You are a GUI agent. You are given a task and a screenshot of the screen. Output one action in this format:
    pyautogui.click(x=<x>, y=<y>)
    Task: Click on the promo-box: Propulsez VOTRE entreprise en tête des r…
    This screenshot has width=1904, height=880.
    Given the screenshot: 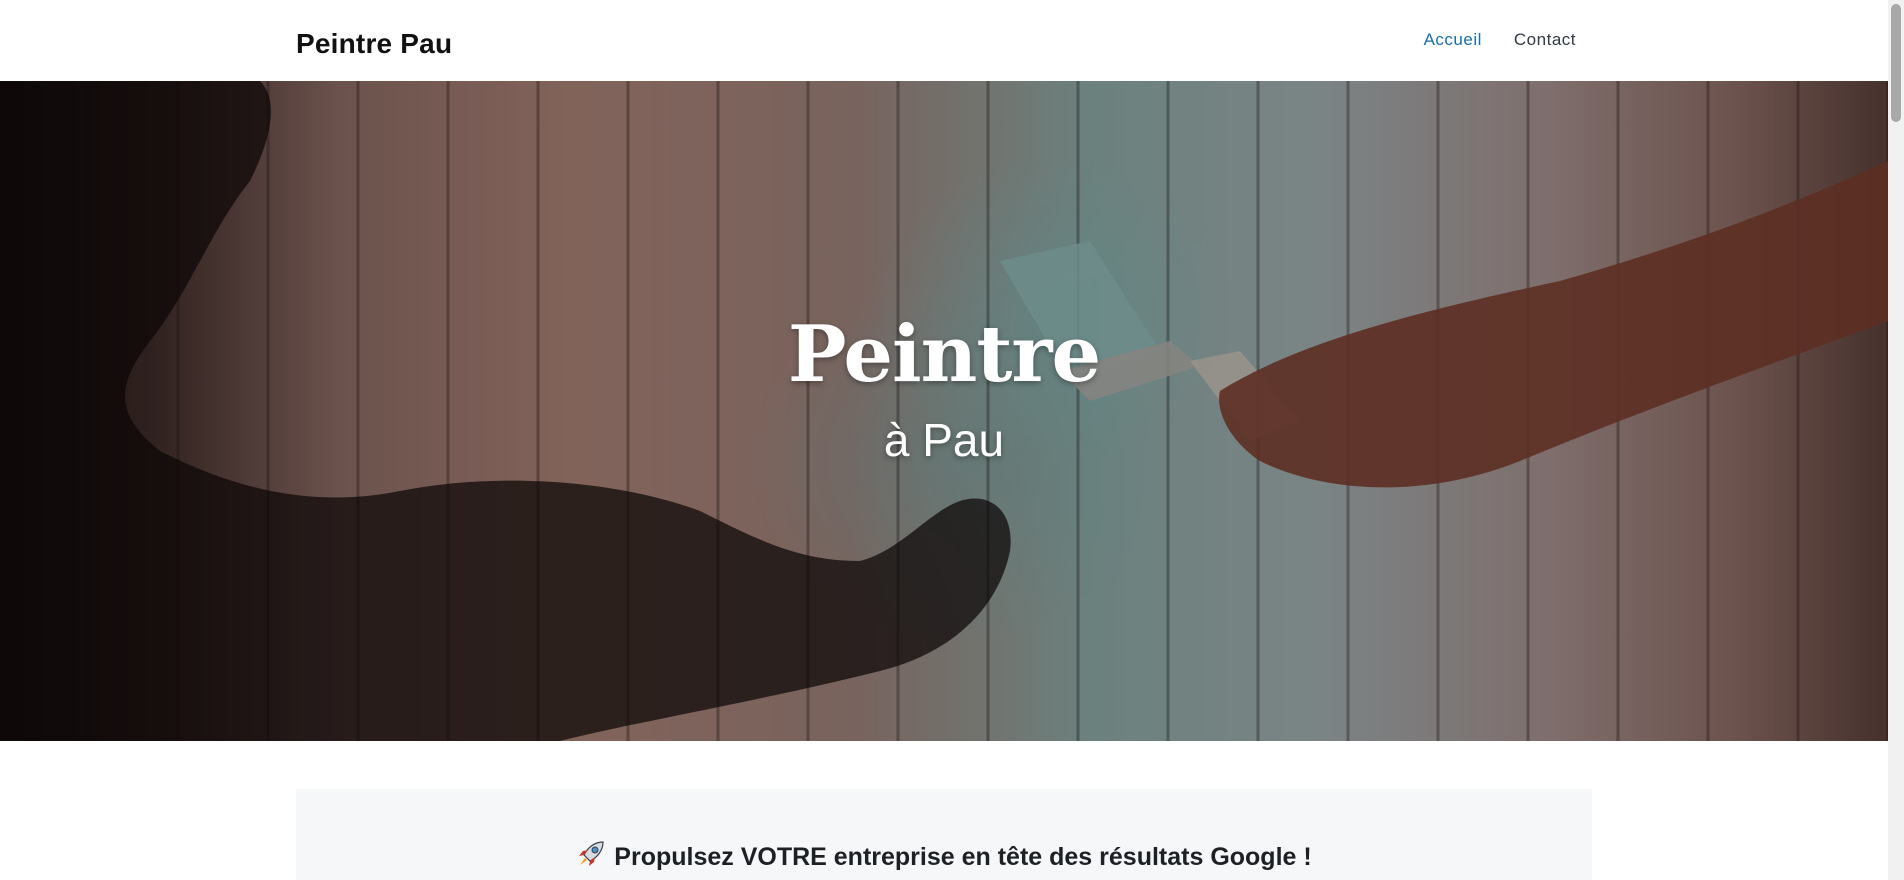 What is the action you would take?
    pyautogui.click(x=944, y=834)
    